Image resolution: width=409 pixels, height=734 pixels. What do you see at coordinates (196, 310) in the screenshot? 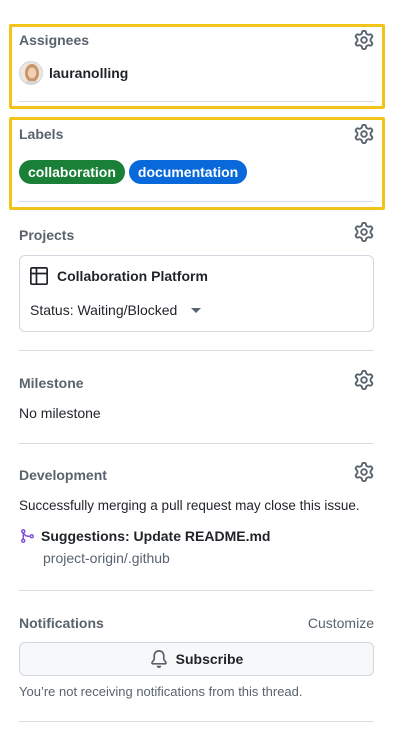
I see `triangle-down-icon` at bounding box center [196, 310].